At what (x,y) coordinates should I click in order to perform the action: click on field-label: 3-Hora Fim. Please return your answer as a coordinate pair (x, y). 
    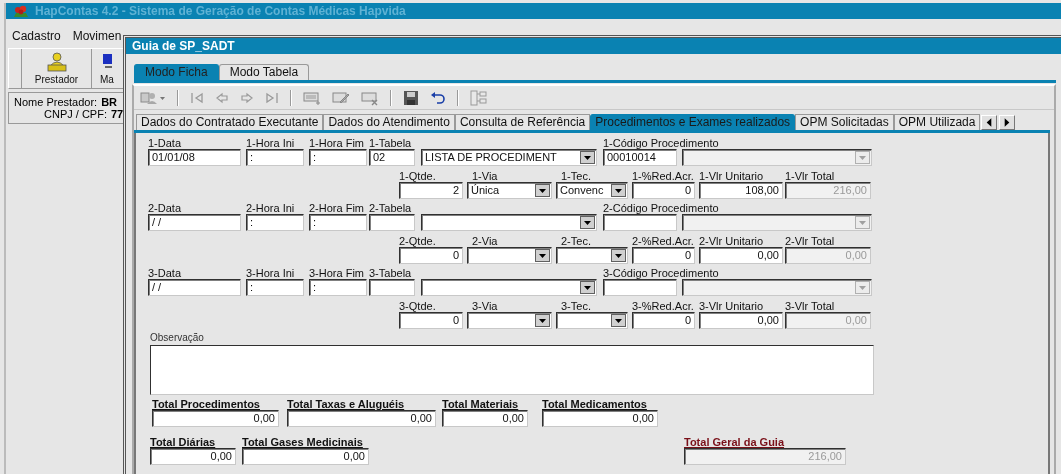
    Looking at the image, I should click on (336, 273).